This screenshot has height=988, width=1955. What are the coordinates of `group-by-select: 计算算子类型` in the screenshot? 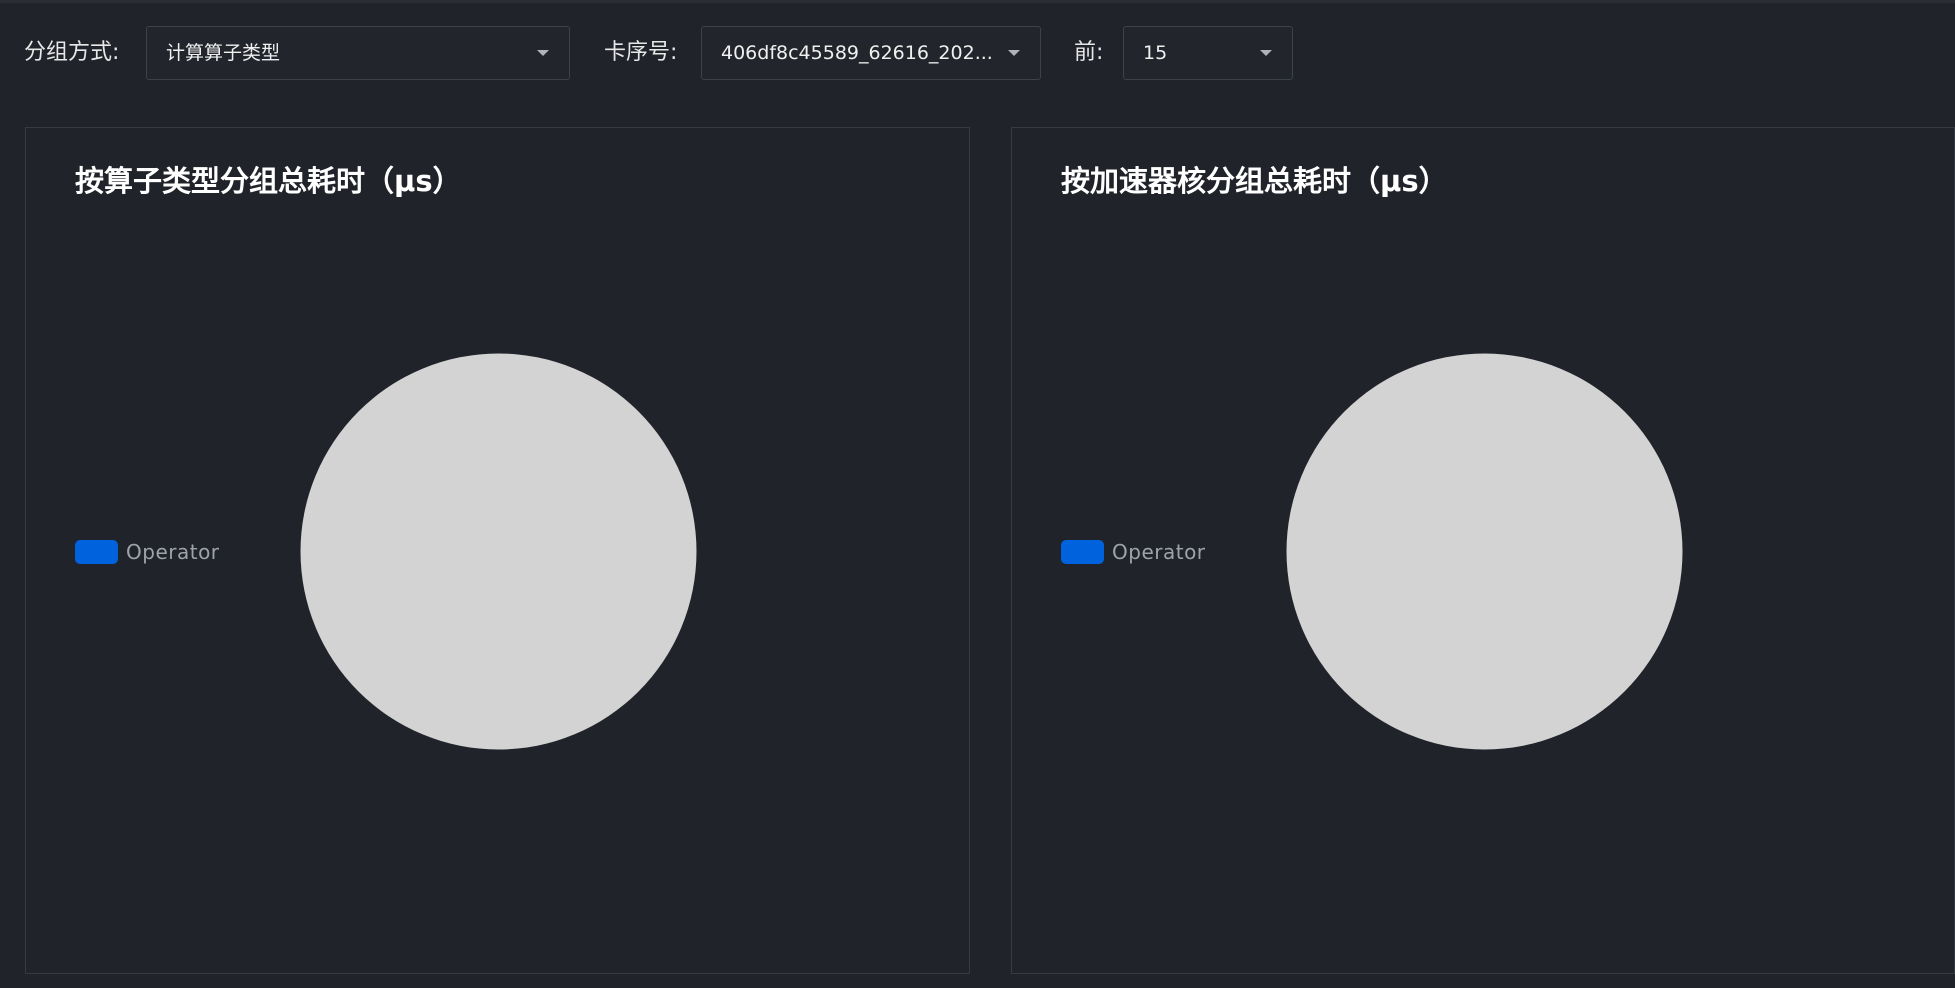 It's located at (358, 53).